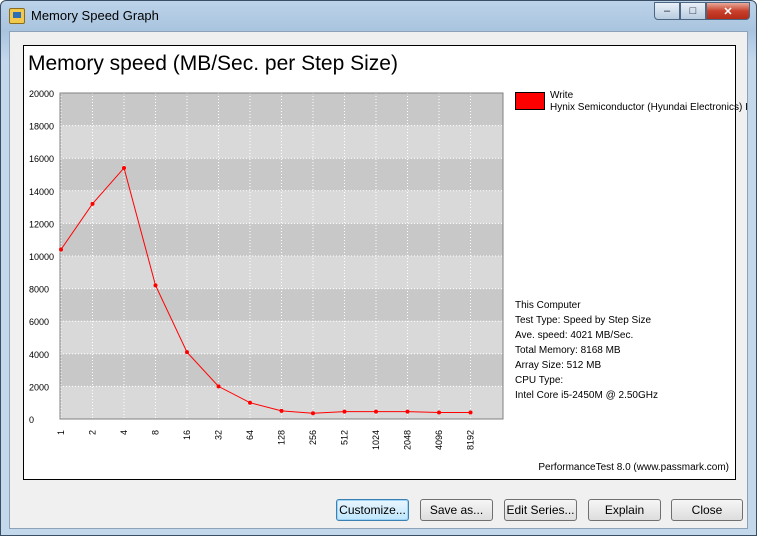  Describe the element at coordinates (728, 11) in the screenshot. I see `close-window-button: ✕` at that location.